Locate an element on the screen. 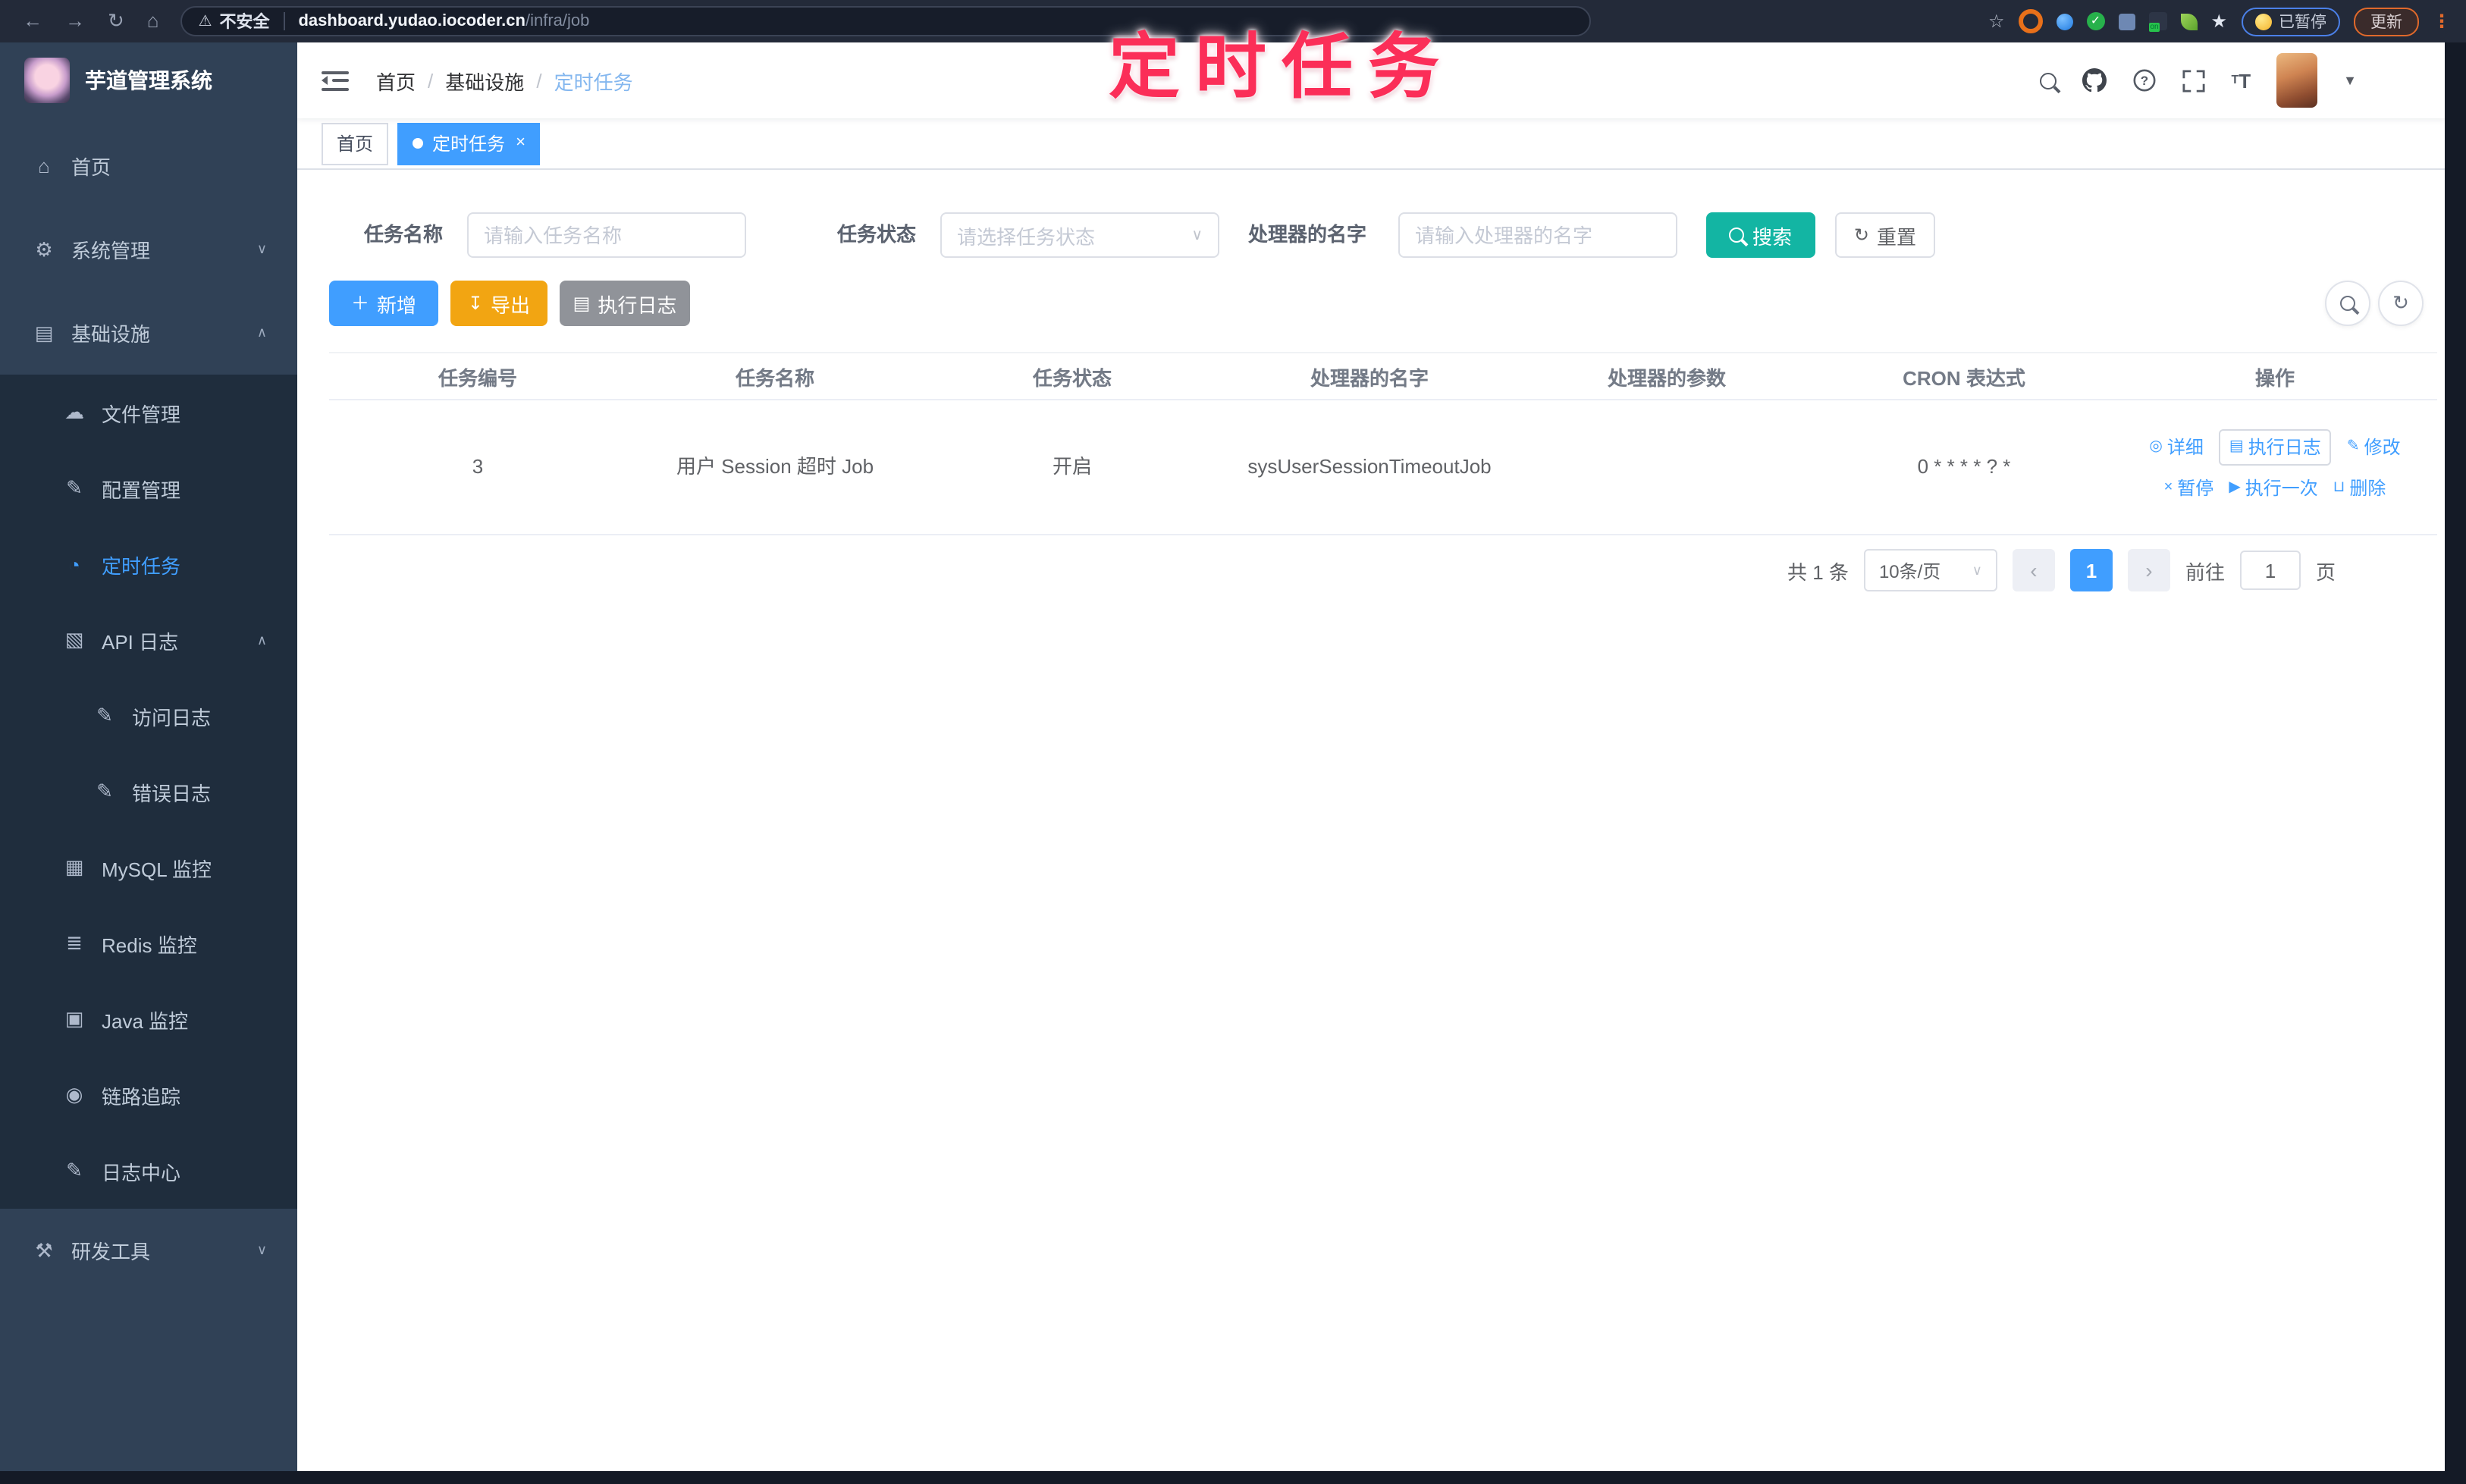 The width and height of the screenshot is (2466, 1484). task-name-label: 任务名称 is located at coordinates (404, 235).